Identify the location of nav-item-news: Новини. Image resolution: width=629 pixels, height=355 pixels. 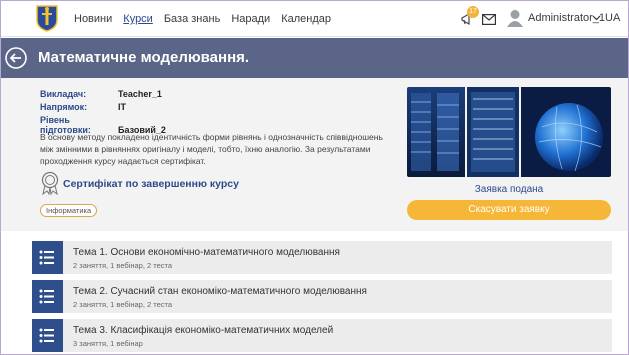
(93, 19).